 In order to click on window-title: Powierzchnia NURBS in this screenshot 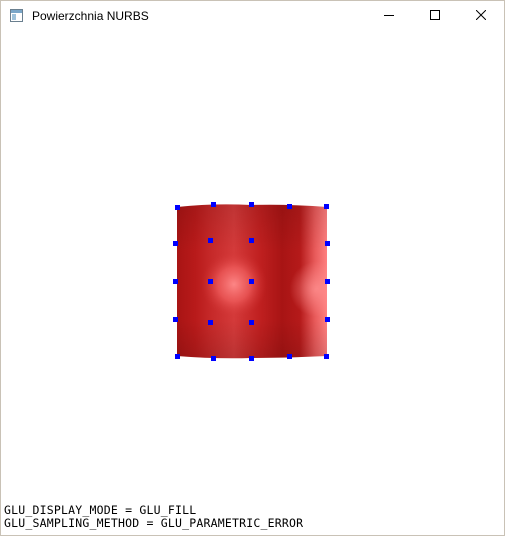, I will do `click(90, 16)`.